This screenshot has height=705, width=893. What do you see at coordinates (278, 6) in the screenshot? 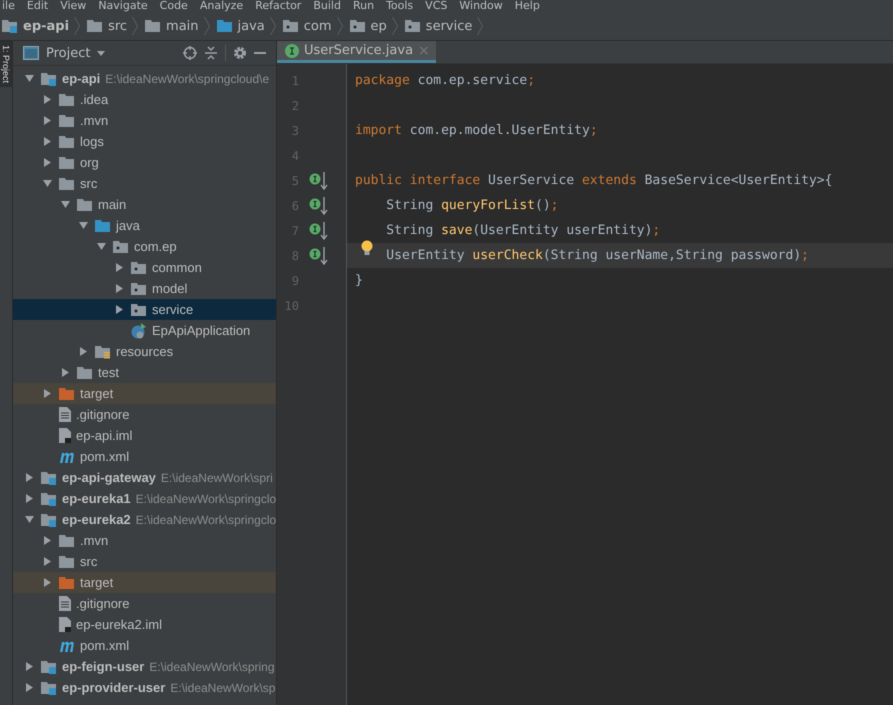
I see `menu-item: Refactor` at bounding box center [278, 6].